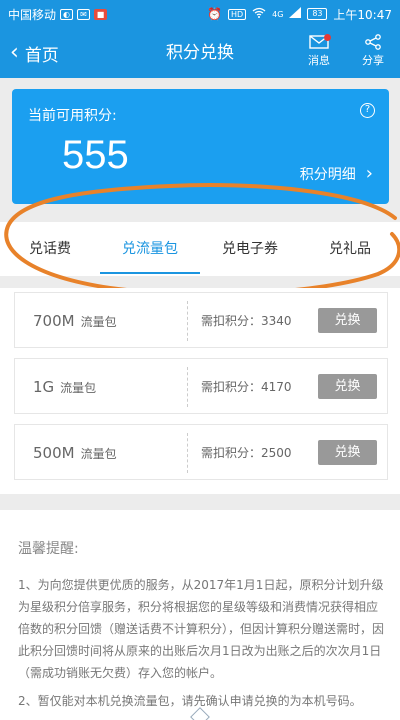  I want to click on hd-icon: HD, so click(237, 14).